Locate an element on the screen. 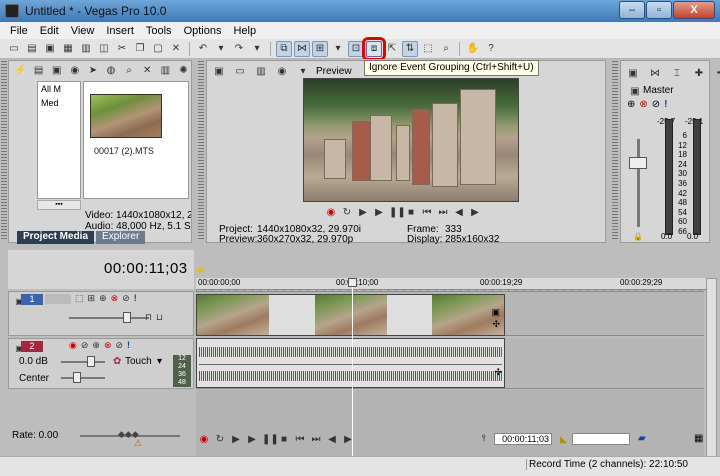 The width and height of the screenshot is (720, 476). arm-record-icon: ◉ is located at coordinates (73, 345).